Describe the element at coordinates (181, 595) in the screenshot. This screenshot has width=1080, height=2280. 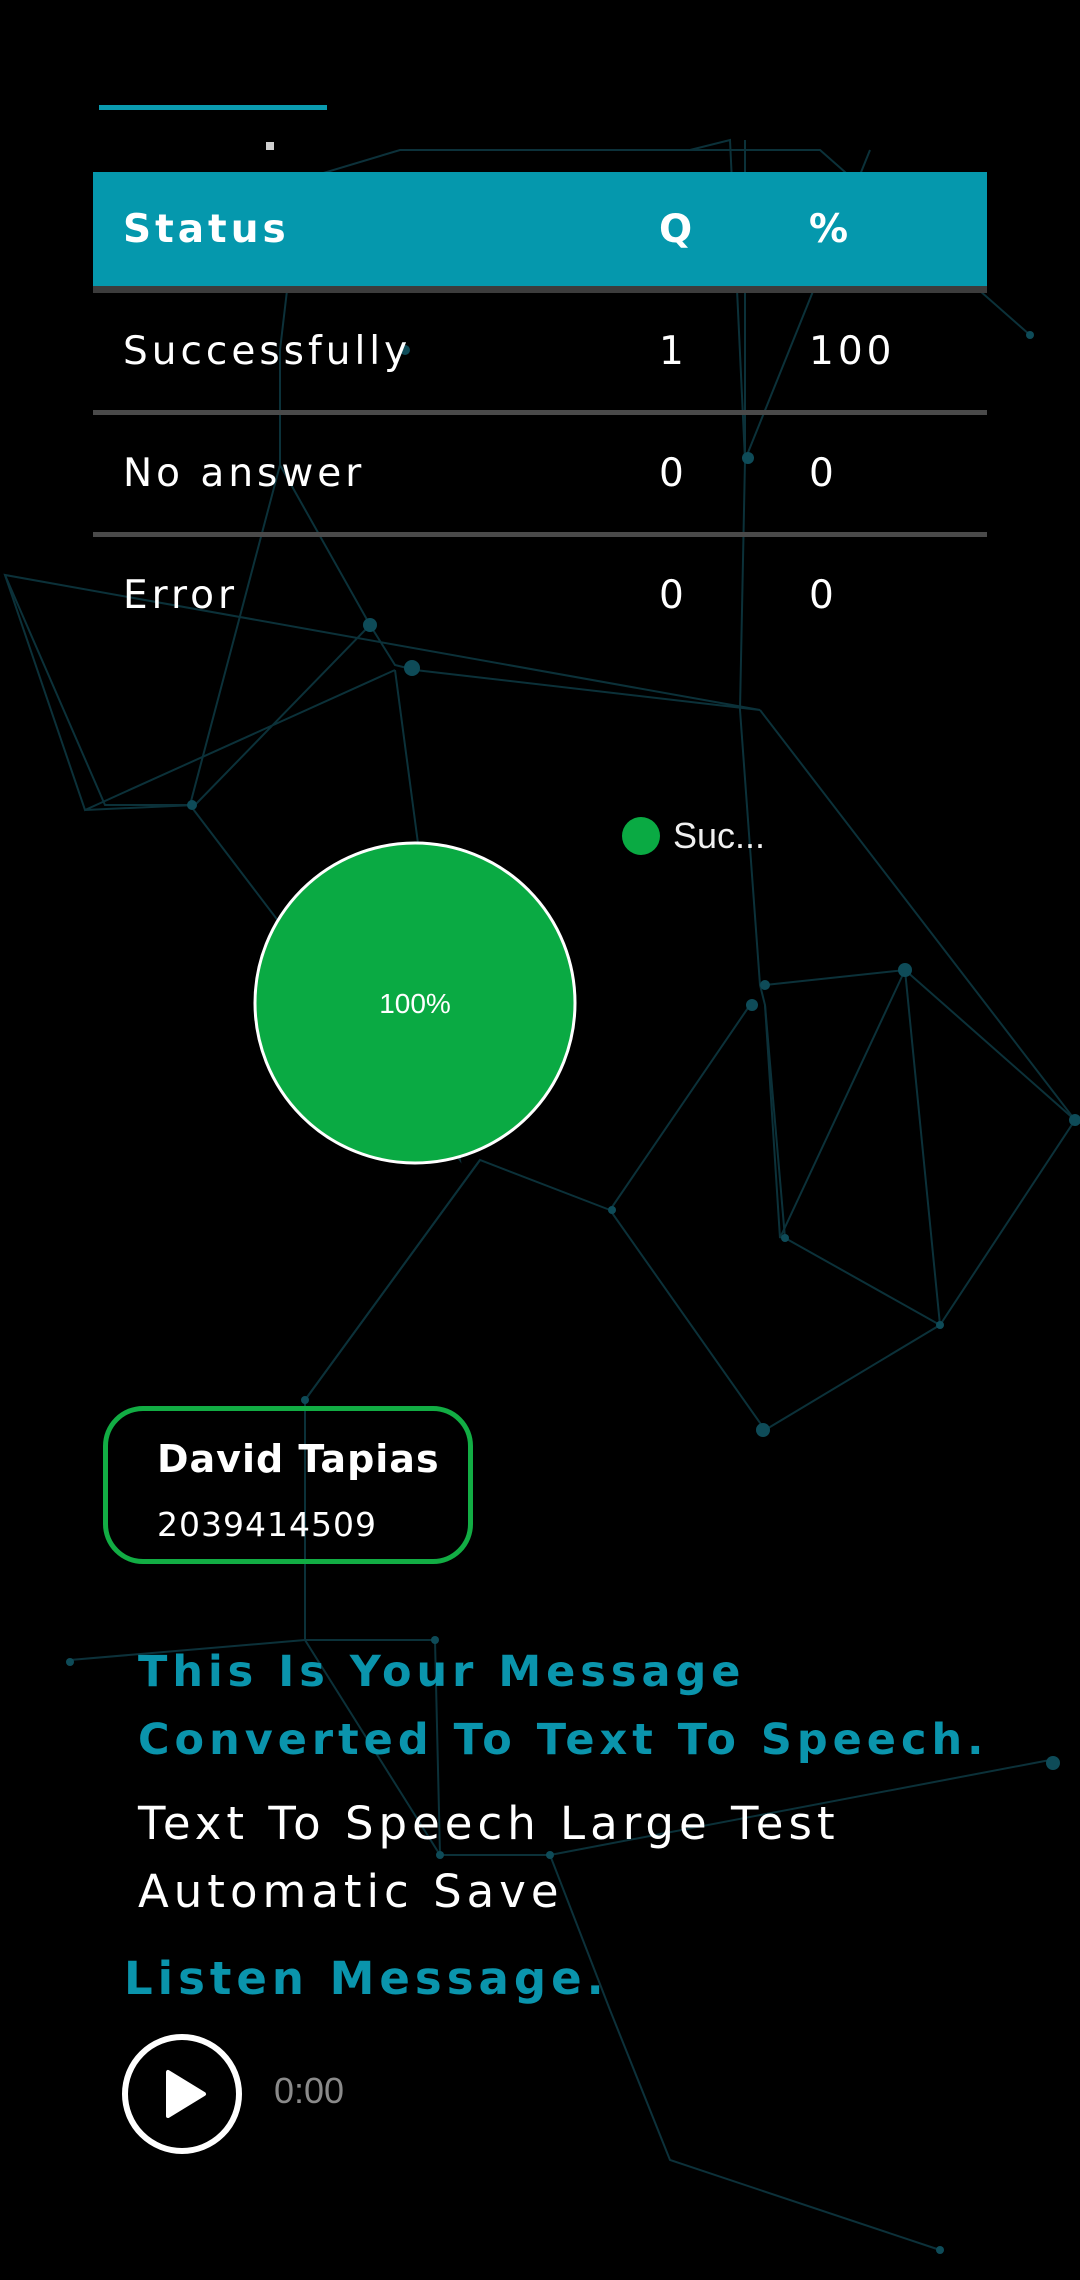
I see `row-status: Error` at that location.